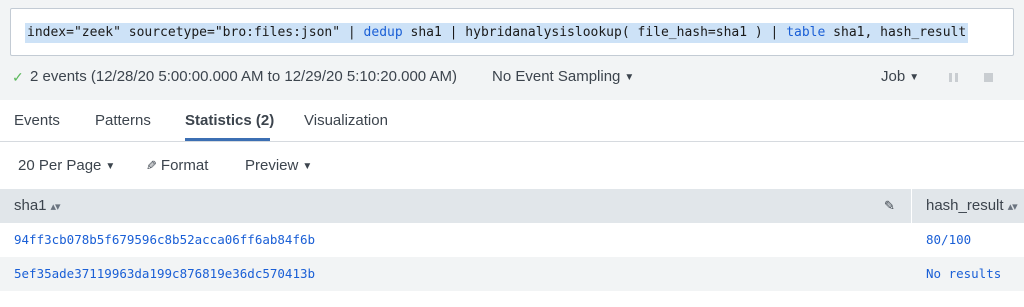 This screenshot has height=307, width=1024. I want to click on format-label: Format, so click(184, 165).